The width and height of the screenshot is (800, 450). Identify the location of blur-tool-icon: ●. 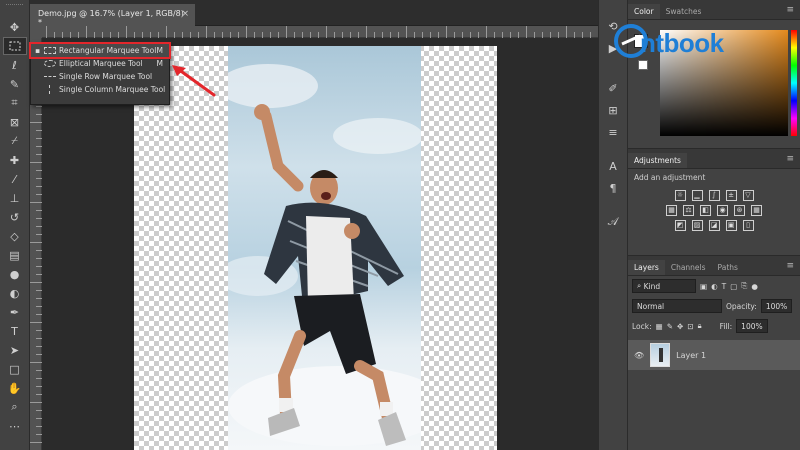
(15, 274).